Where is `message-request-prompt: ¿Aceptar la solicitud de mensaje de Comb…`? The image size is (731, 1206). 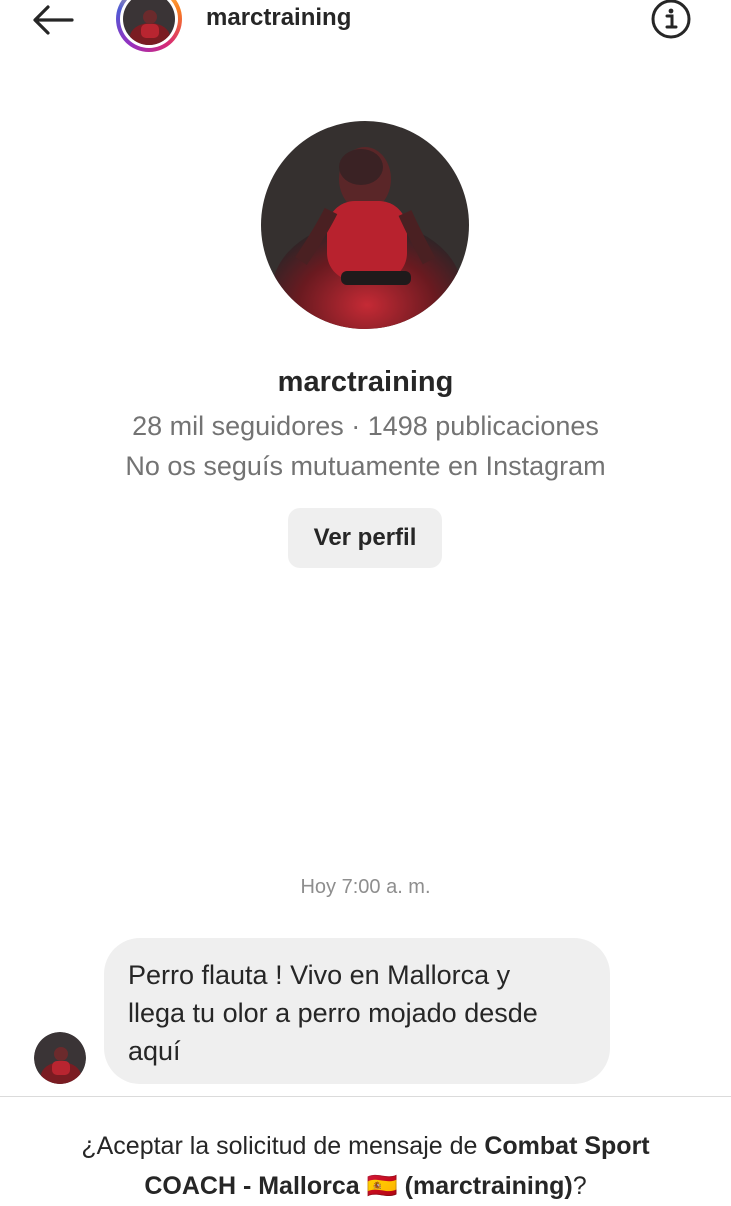 message-request-prompt: ¿Aceptar la solicitud de mensaje de Comb… is located at coordinates (365, 1166).